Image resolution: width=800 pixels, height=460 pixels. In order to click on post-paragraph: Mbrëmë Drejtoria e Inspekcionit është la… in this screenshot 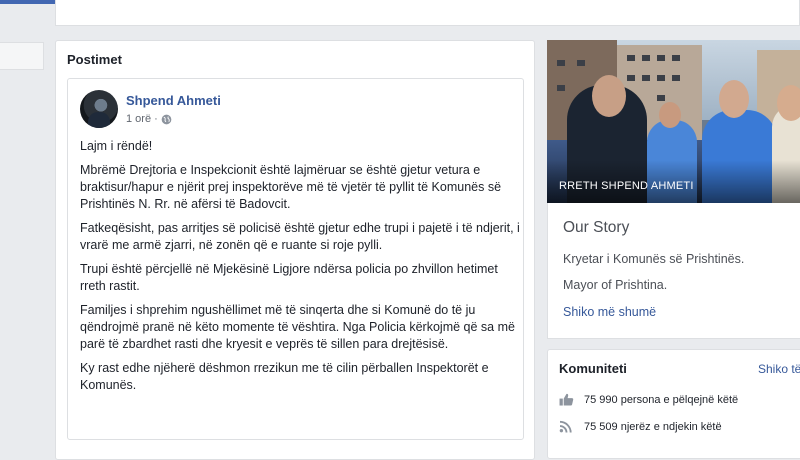, I will do `click(291, 187)`.